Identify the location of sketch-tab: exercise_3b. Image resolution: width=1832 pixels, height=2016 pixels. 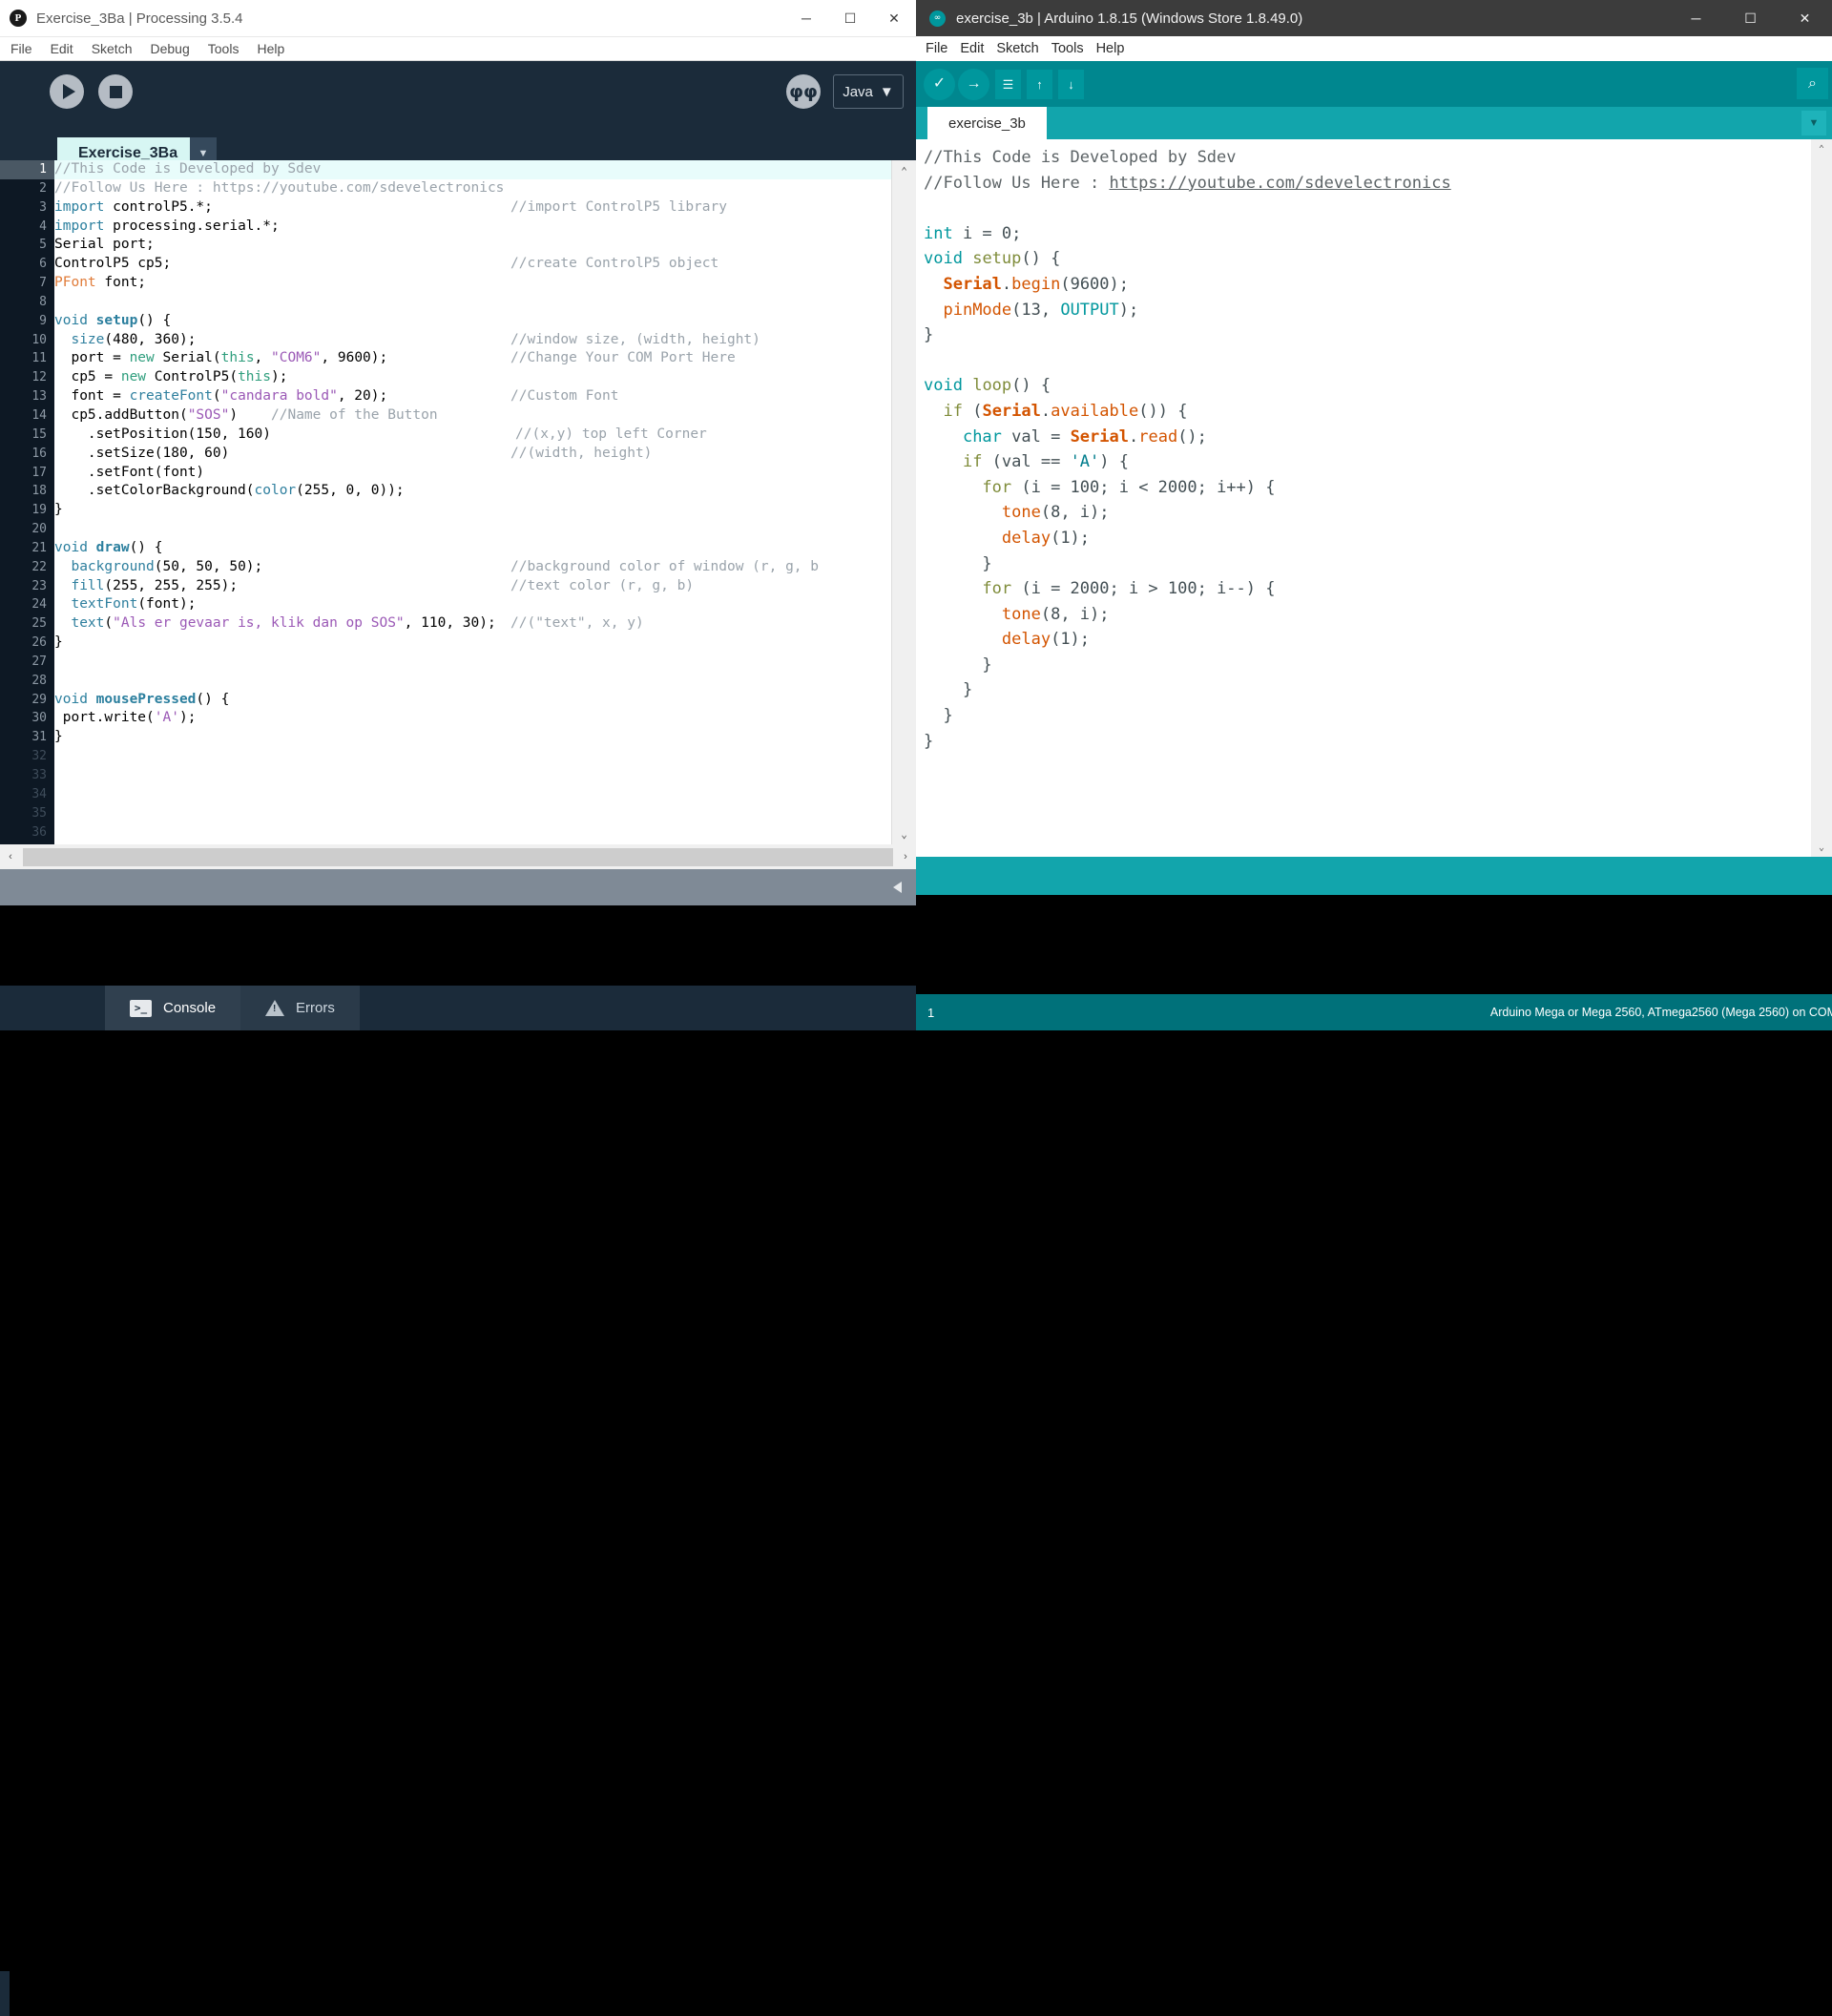
(987, 123).